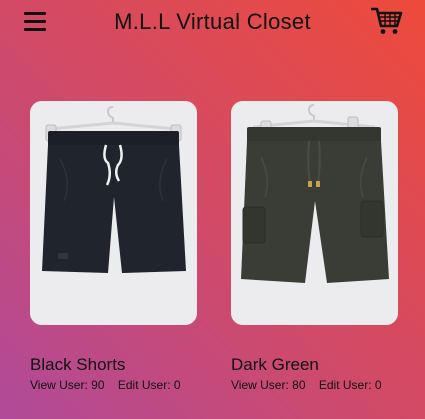 This screenshot has width=425, height=419. Describe the element at coordinates (299, 385) in the screenshot. I see `view-user-value: 80` at that location.